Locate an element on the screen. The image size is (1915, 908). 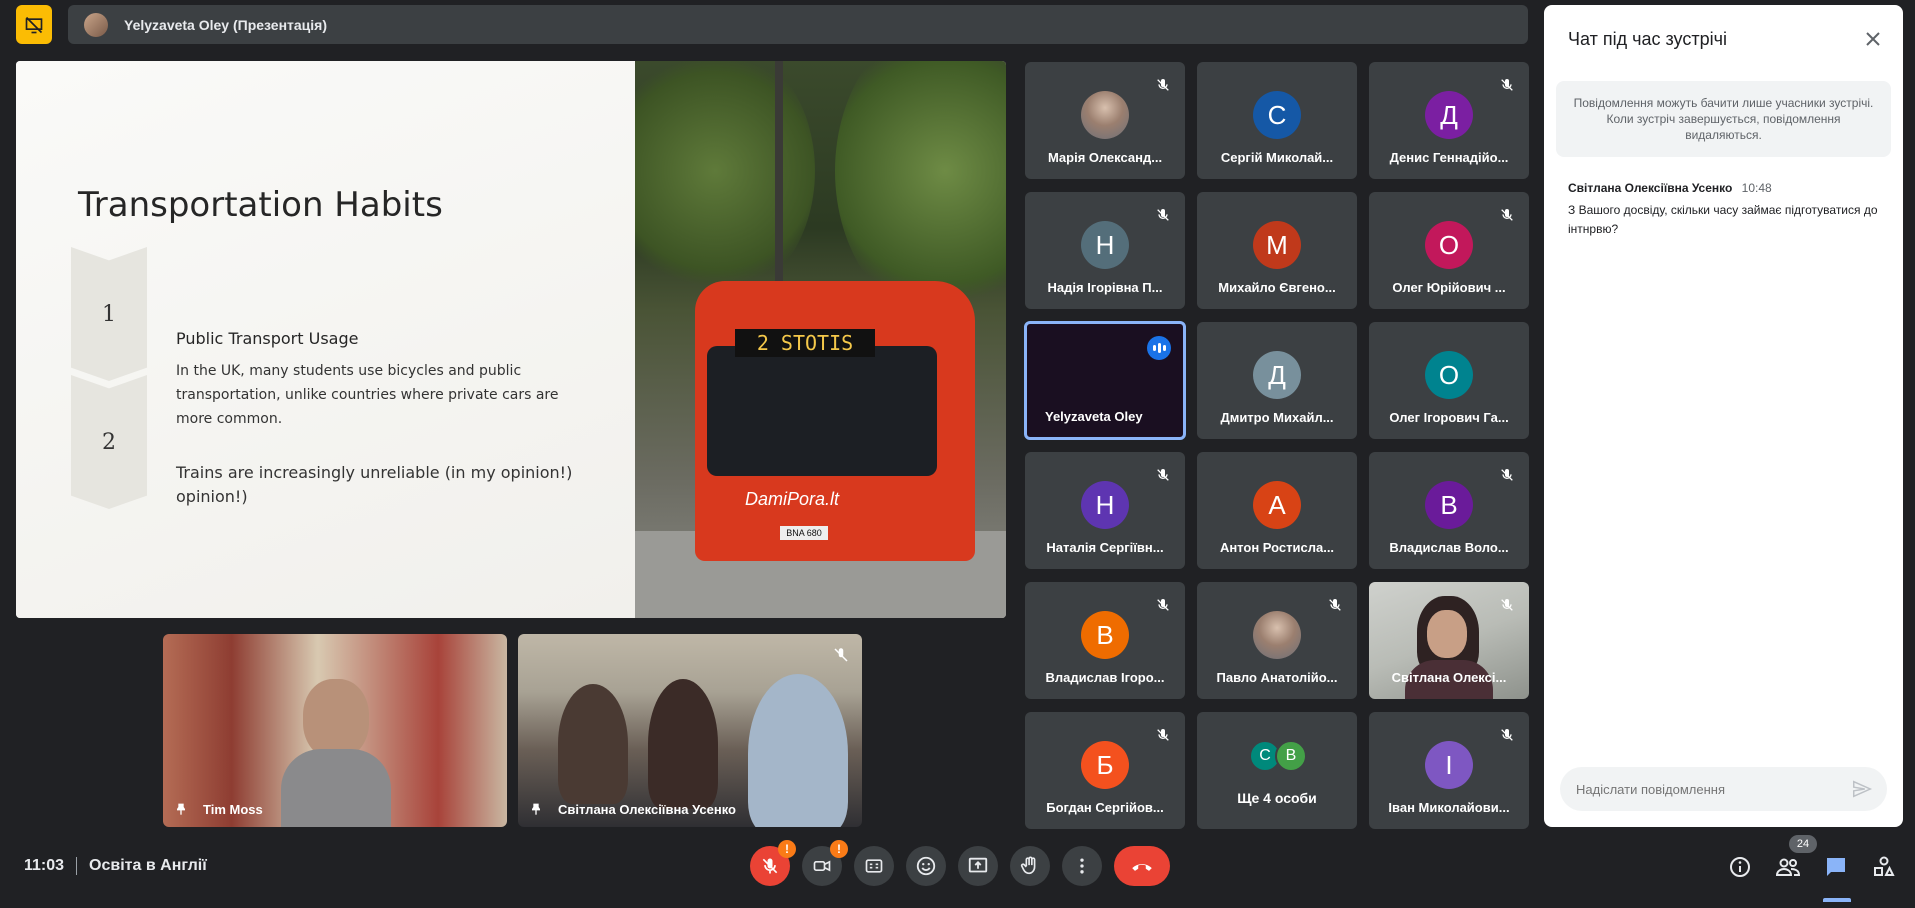
chat-button is located at coordinates (1836, 867).